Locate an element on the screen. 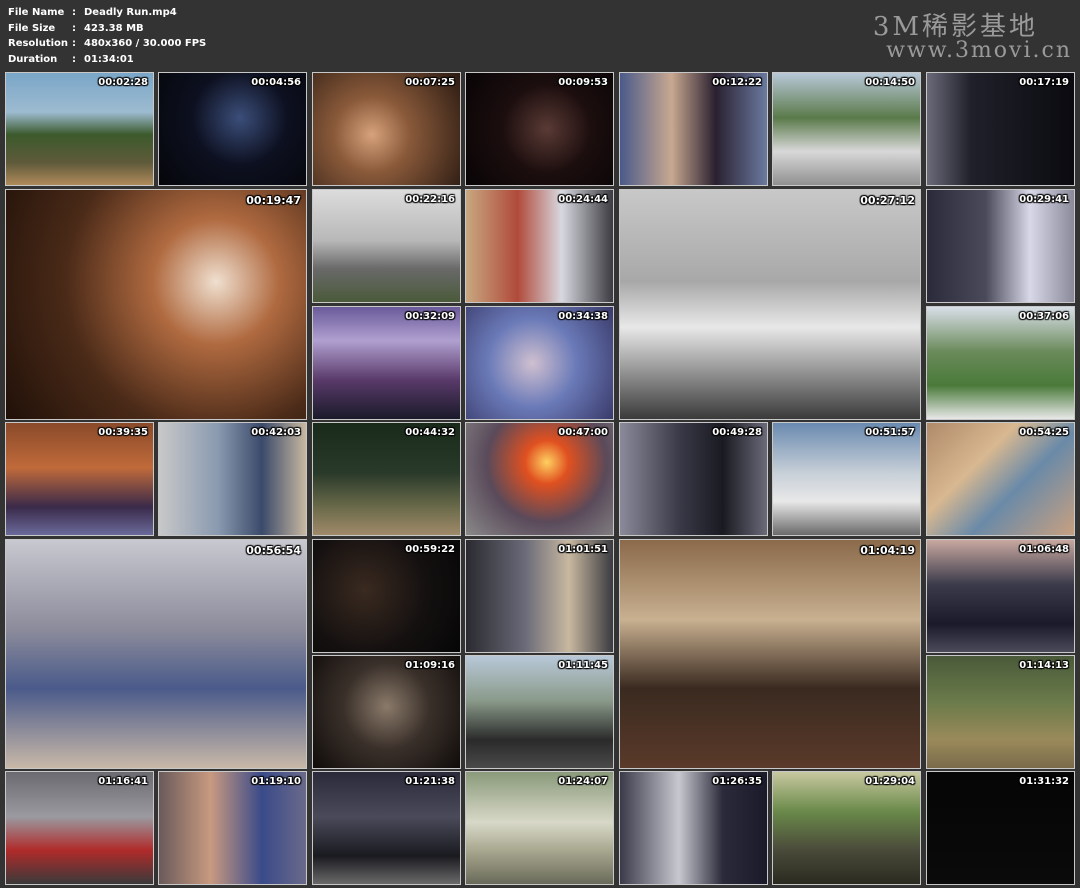 The image size is (1080, 888). timestamp-label: 00:39:35 is located at coordinates (123, 432).